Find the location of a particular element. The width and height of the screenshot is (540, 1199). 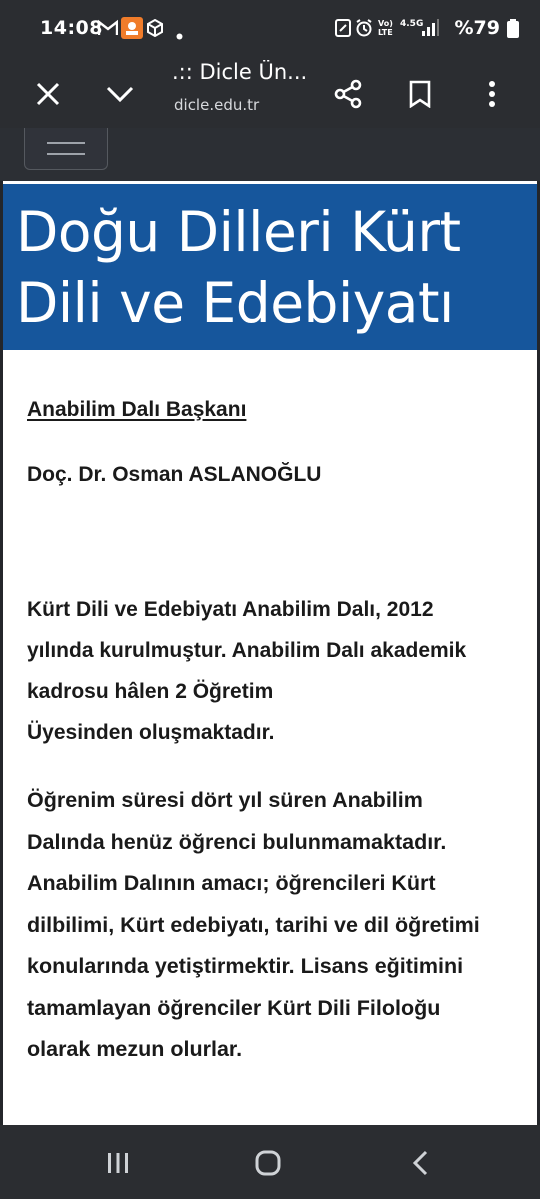

chevron-down-icon is located at coordinates (120, 94).